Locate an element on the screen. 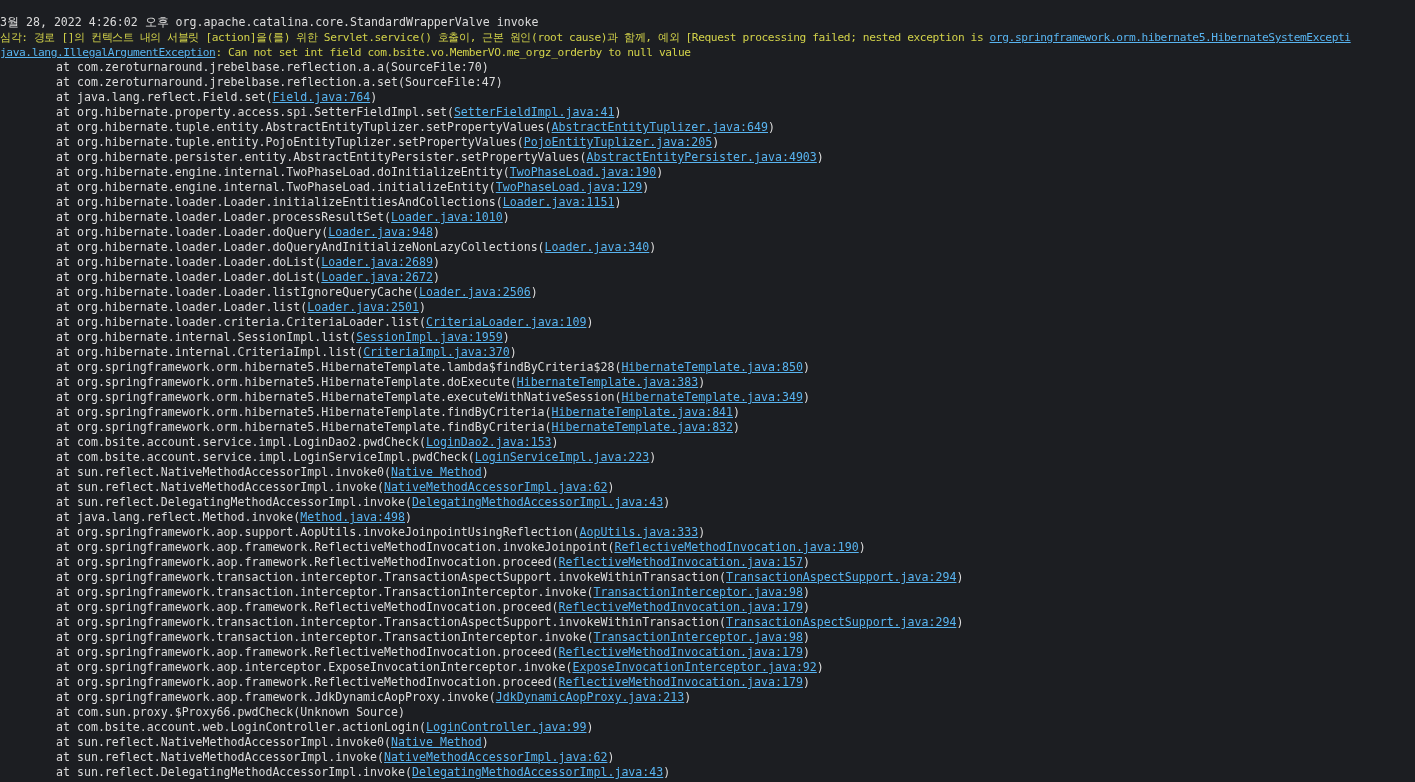 The image size is (1415, 782). source-link: org.springframework.orm.hibernate5.HibernateSystemExcepti is located at coordinates (1170, 37).